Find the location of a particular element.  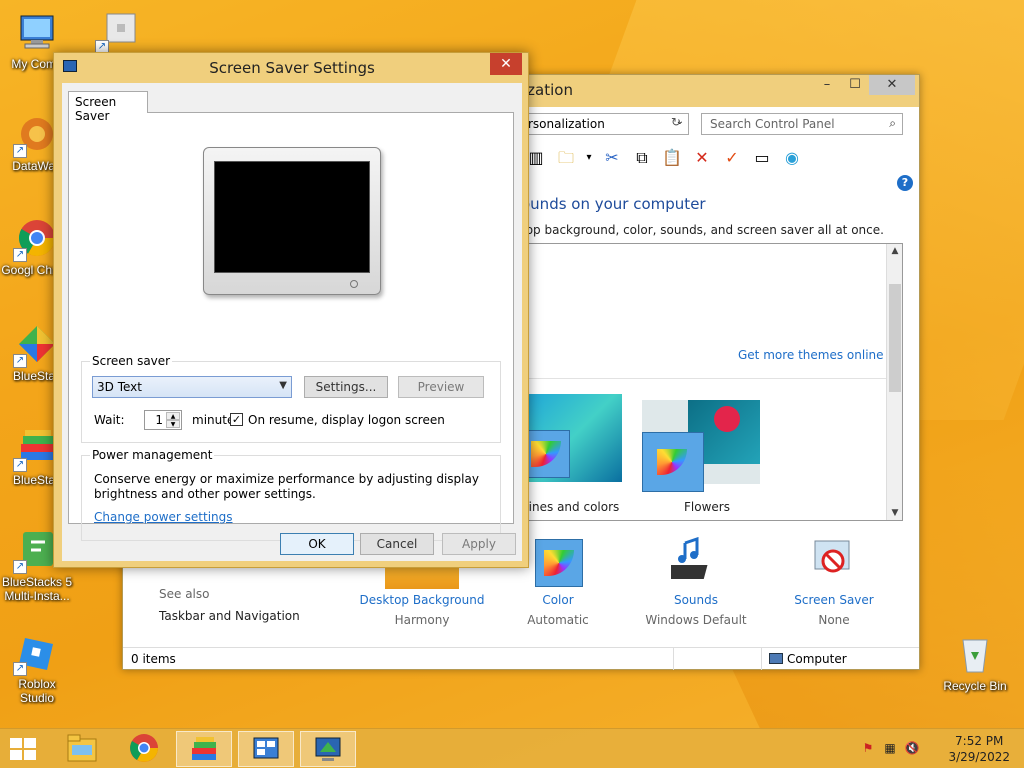

item-value: Harmony is located at coordinates (422, 620).